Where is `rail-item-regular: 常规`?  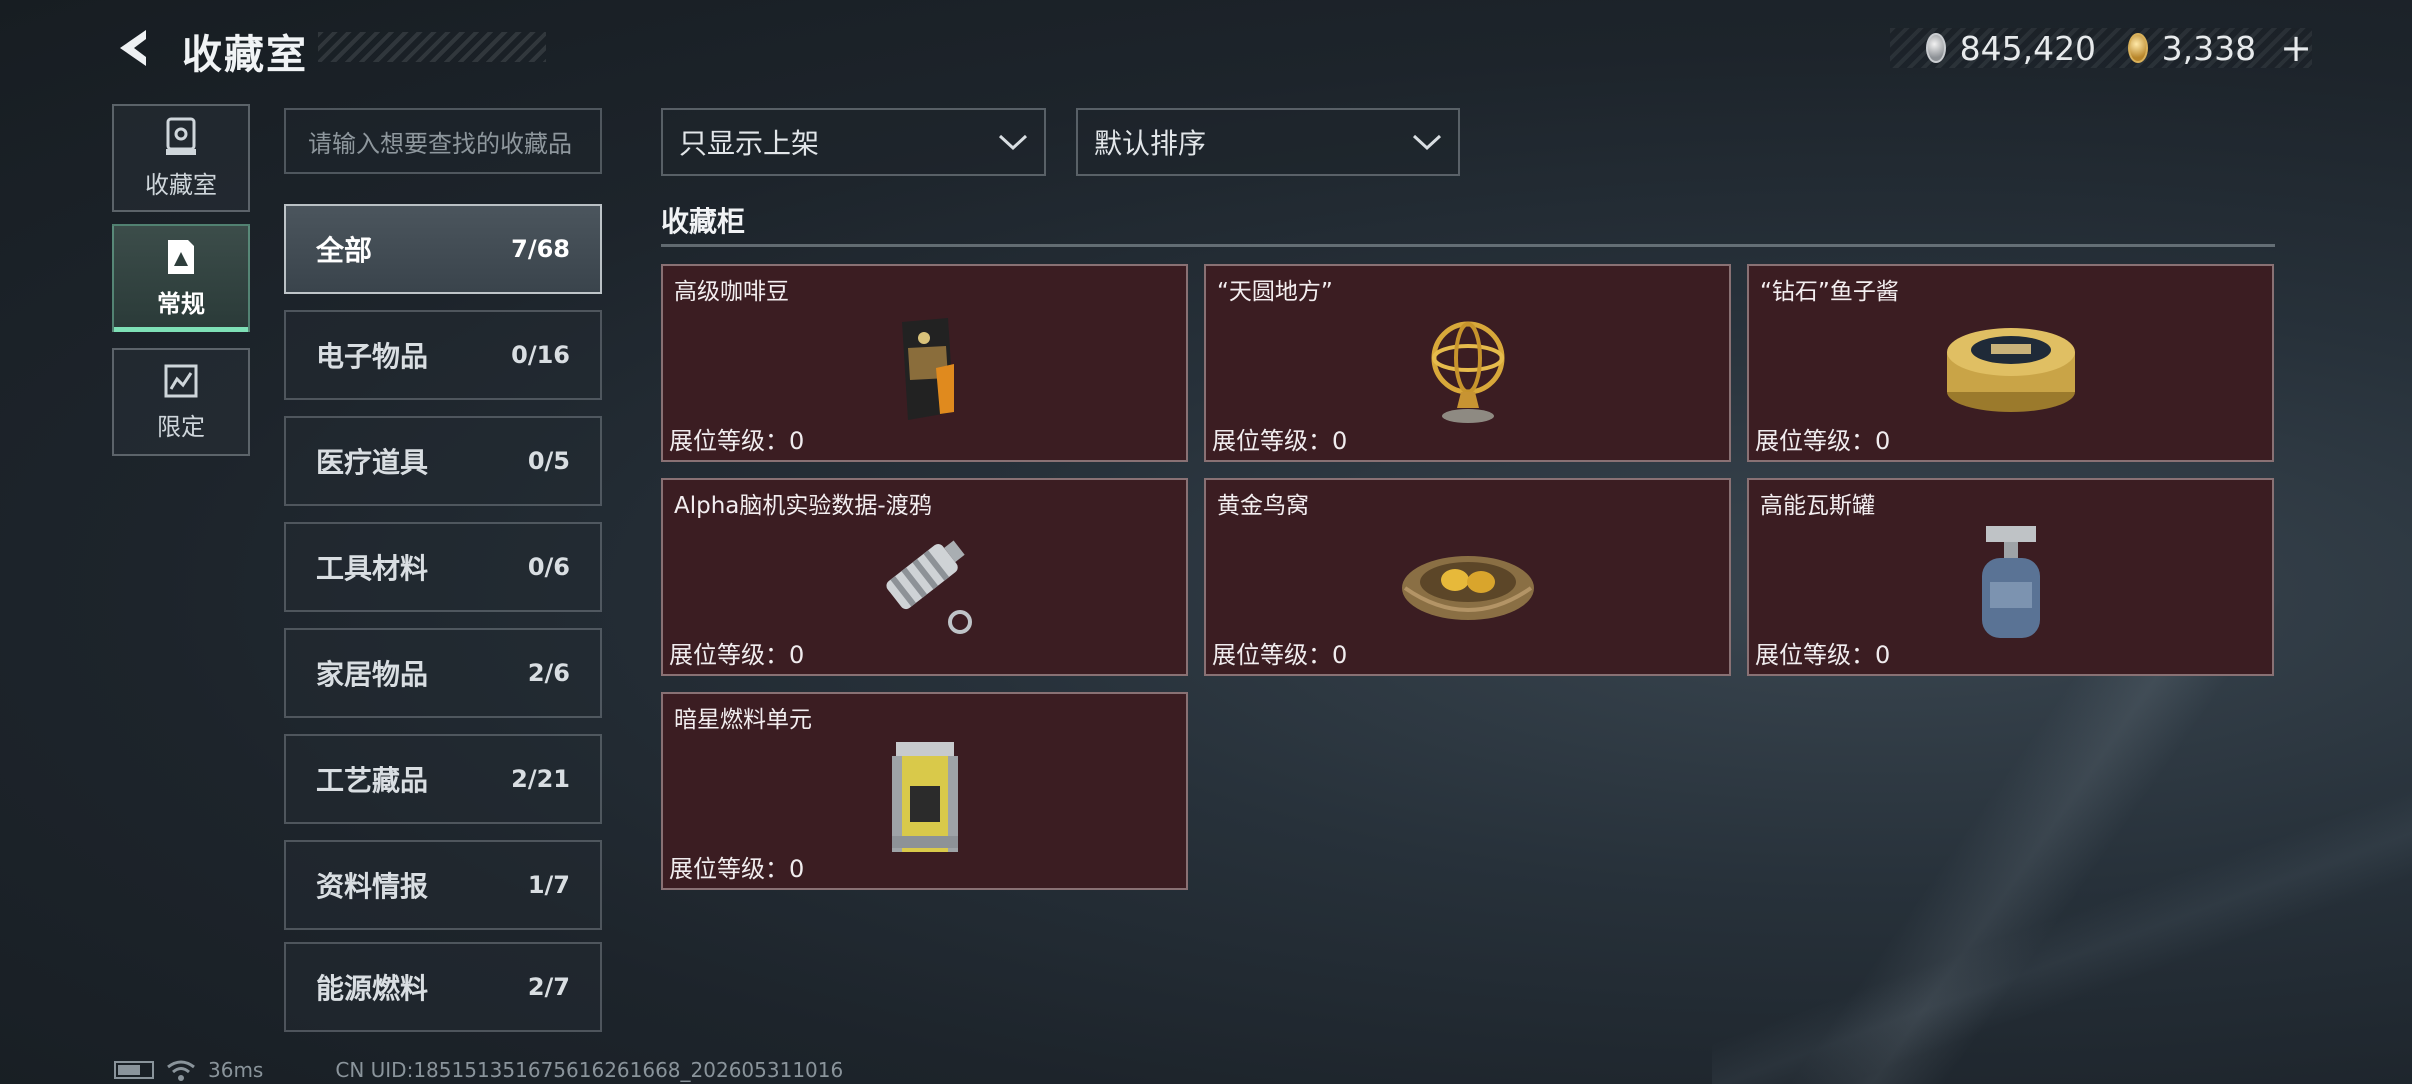
rail-item-regular: 常规 is located at coordinates (181, 278).